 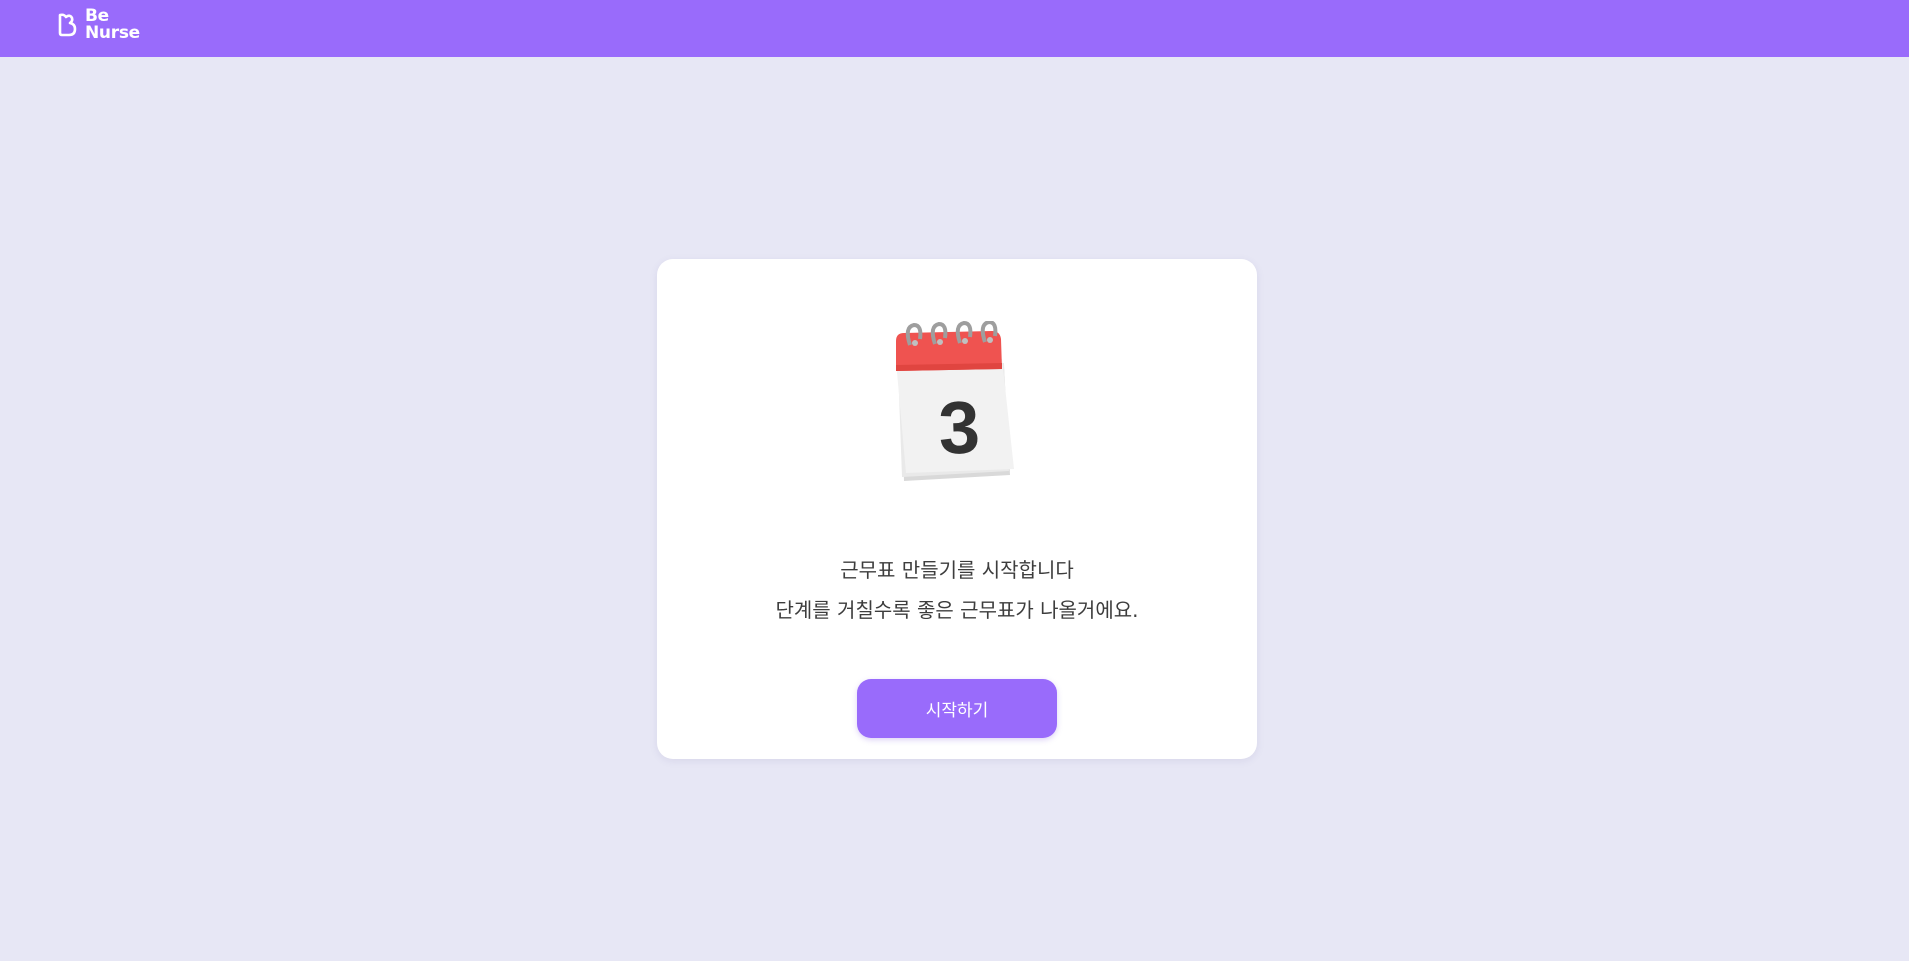 I want to click on logo-line-2: Nurse, so click(x=112, y=33).